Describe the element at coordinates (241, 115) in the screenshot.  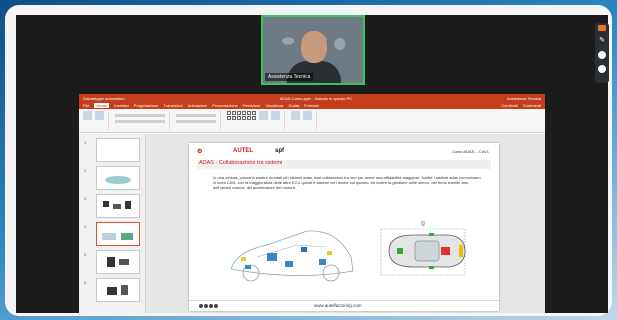
I see `shapes-gallery` at that location.